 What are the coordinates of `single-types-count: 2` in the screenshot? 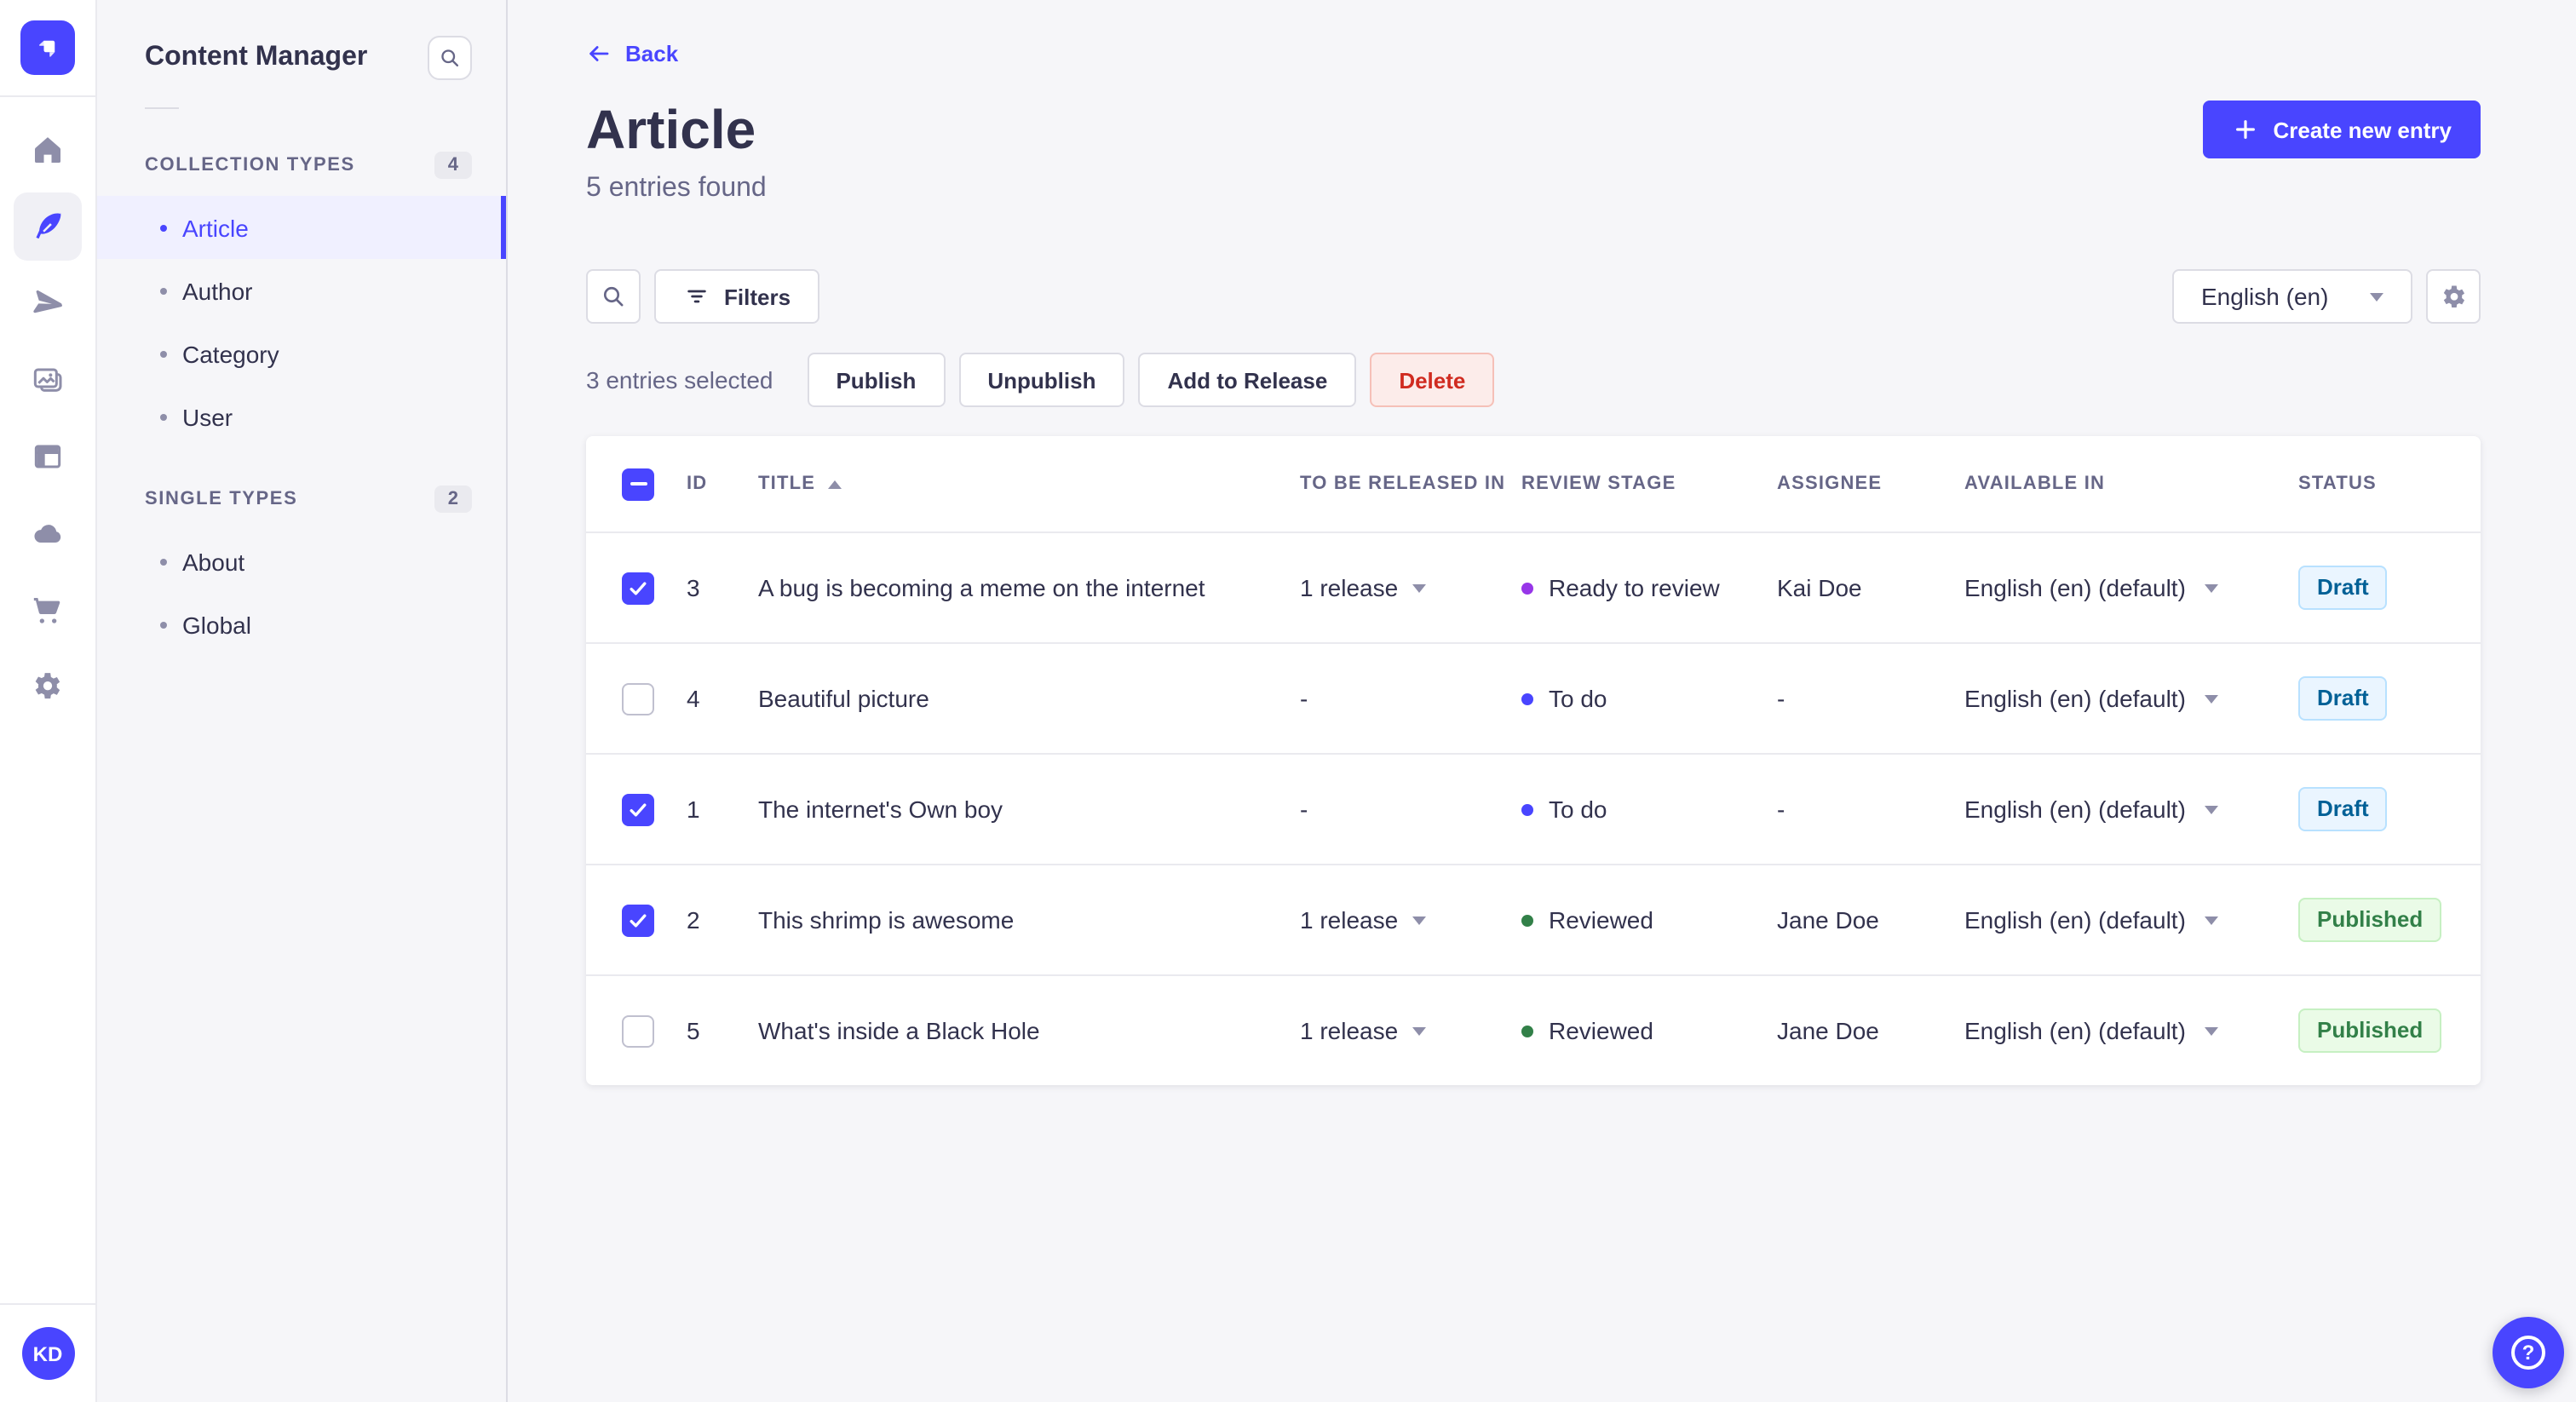 It's located at (453, 500).